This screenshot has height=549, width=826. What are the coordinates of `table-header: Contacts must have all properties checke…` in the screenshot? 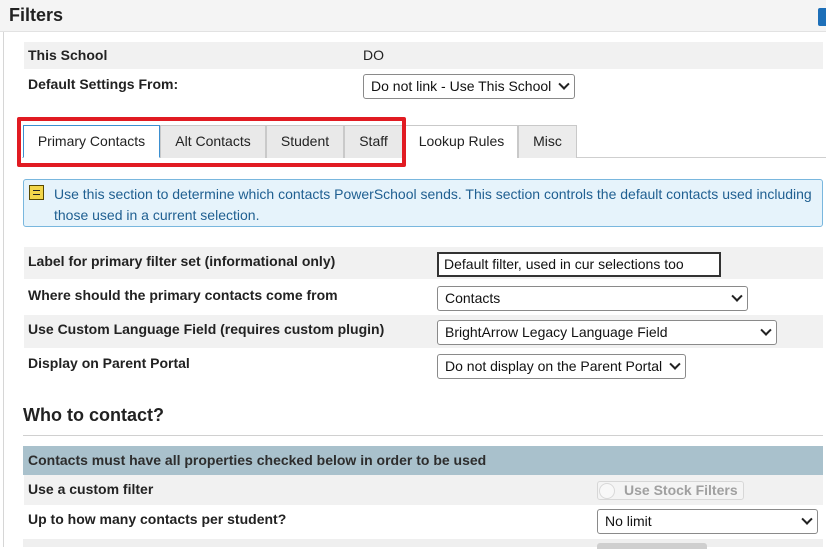 It's located at (423, 460).